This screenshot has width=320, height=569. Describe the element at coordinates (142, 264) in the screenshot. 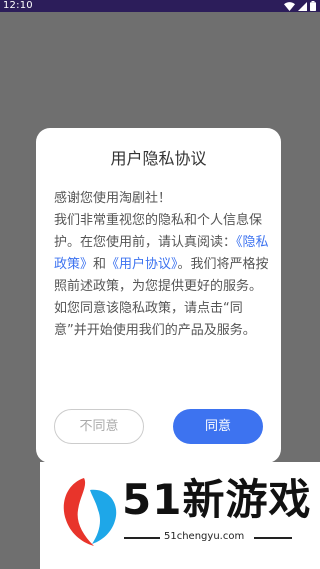

I see `user-agreement-link: 《用户协议》` at that location.